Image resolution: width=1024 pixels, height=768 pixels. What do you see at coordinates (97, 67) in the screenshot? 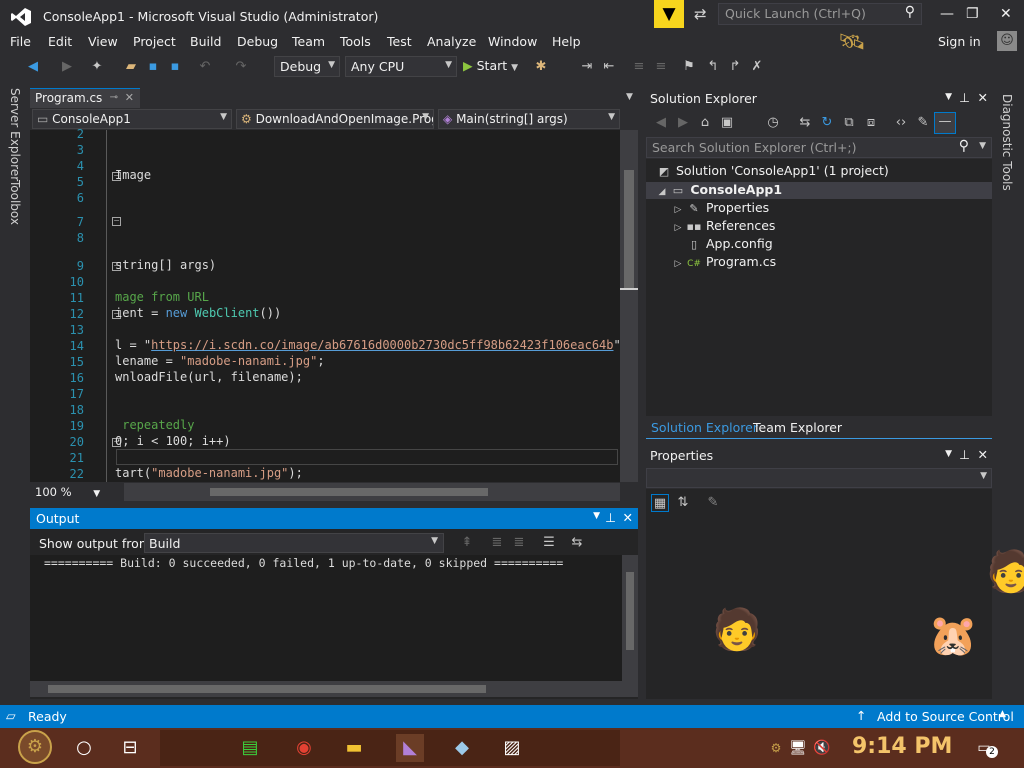
I see `new-project-icon: ✦` at bounding box center [97, 67].